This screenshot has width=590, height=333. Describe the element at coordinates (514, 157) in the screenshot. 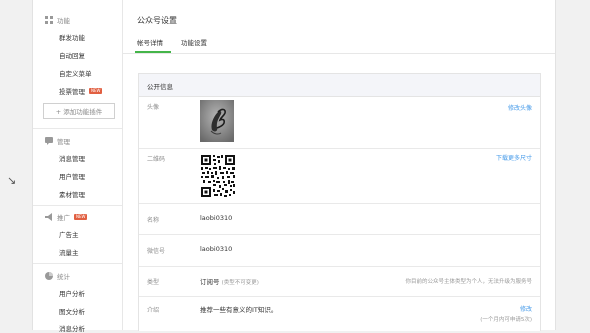

I see `download-qrcode-link: 下载更多尺寸` at that location.